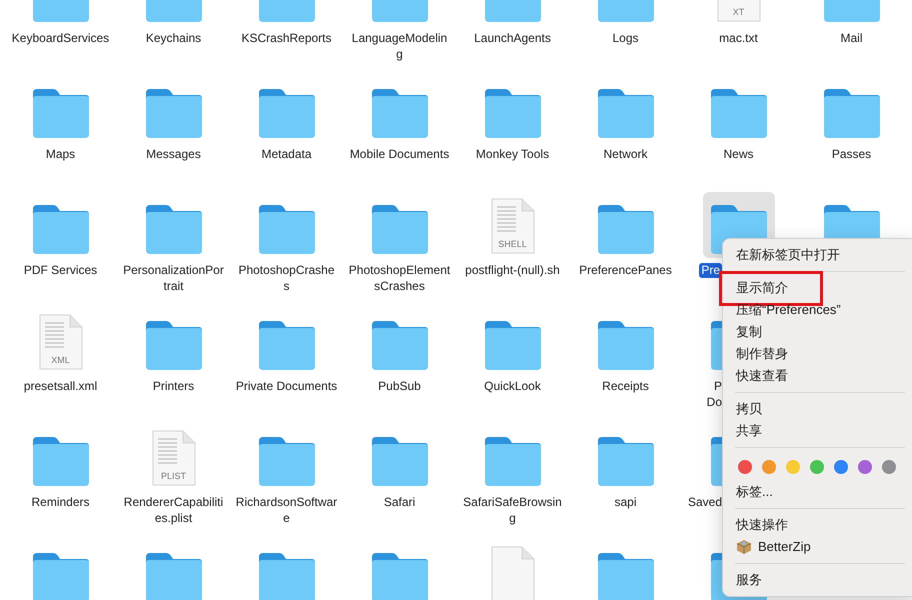 This screenshot has height=600, width=912. What do you see at coordinates (60, 360) in the screenshot?
I see `file-type-label: XML` at bounding box center [60, 360].